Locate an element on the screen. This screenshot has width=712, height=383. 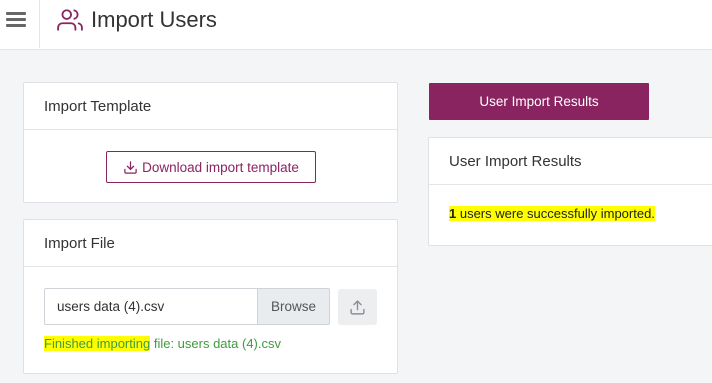
download-template-label: Download import template is located at coordinates (220, 167).